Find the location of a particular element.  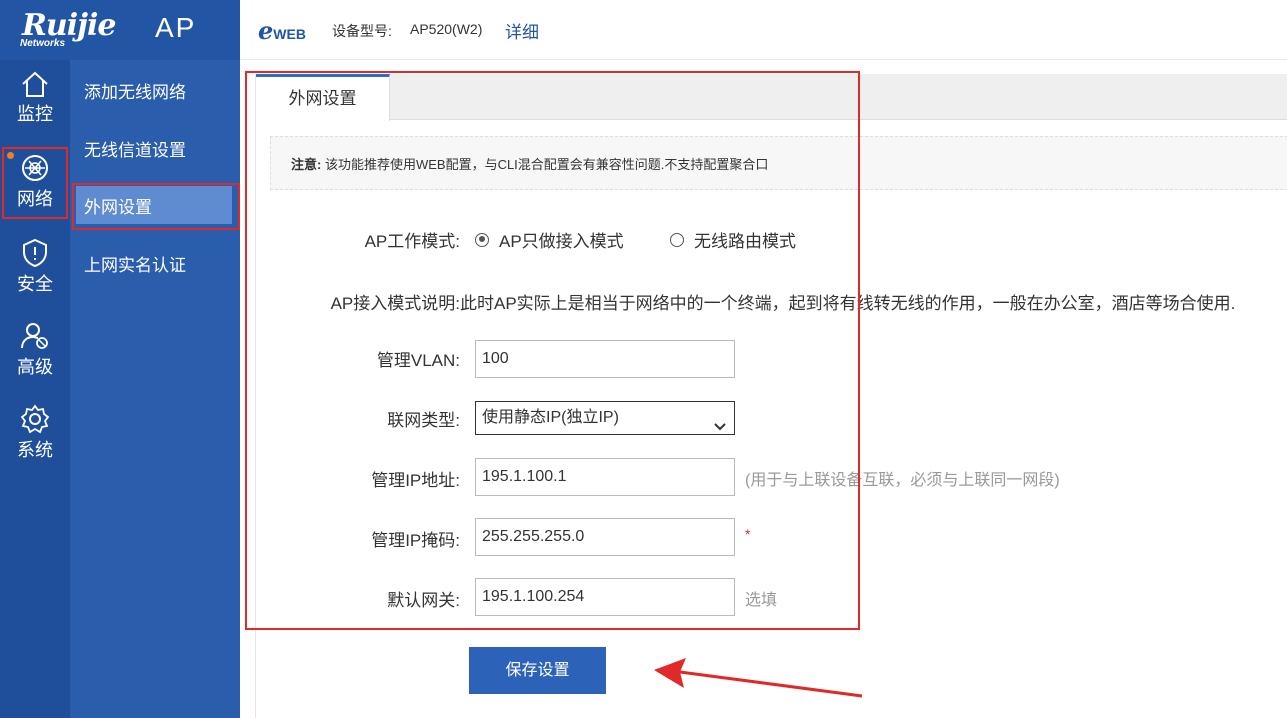

nav-item-label: 系统 is located at coordinates (35, 450).